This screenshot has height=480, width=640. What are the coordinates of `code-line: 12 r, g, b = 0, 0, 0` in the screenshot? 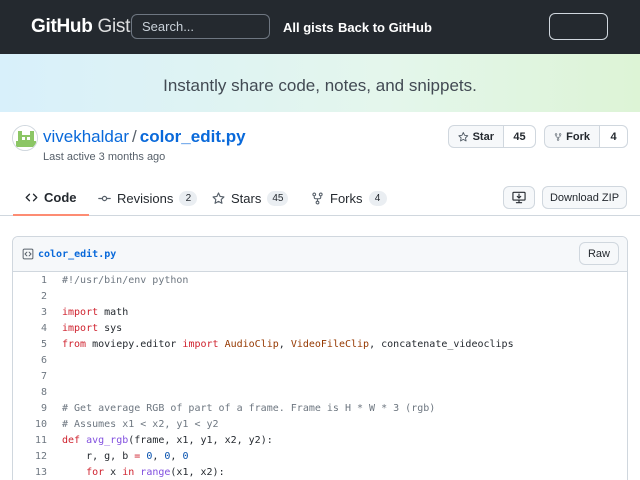 It's located at (320, 457).